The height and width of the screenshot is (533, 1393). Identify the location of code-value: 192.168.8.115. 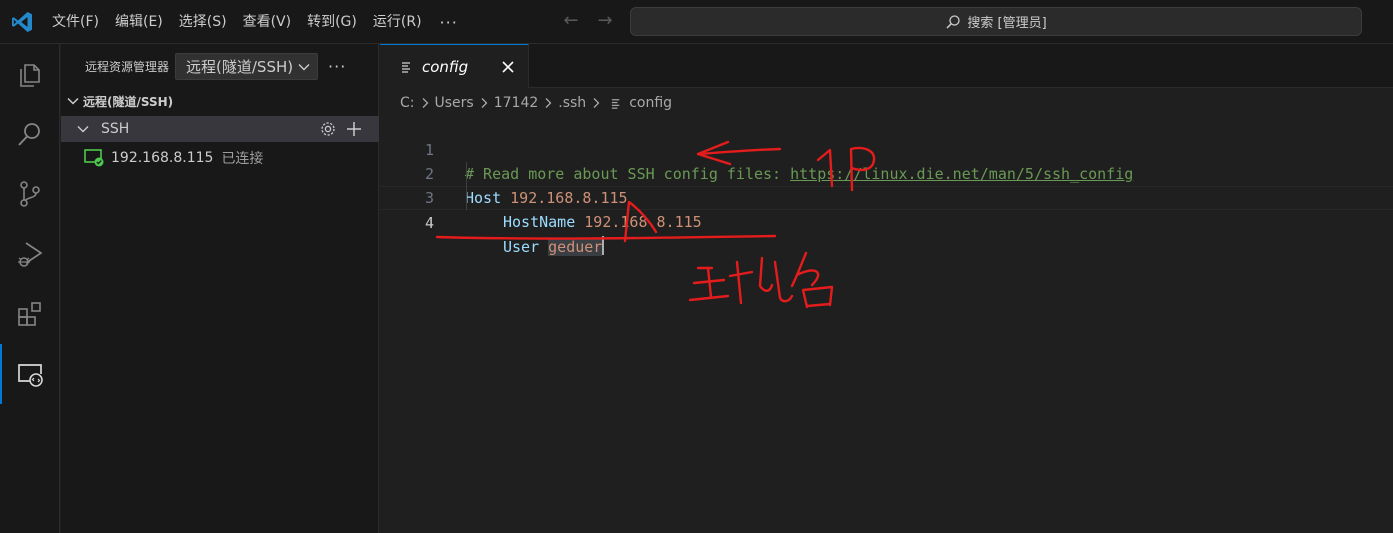
(643, 222).